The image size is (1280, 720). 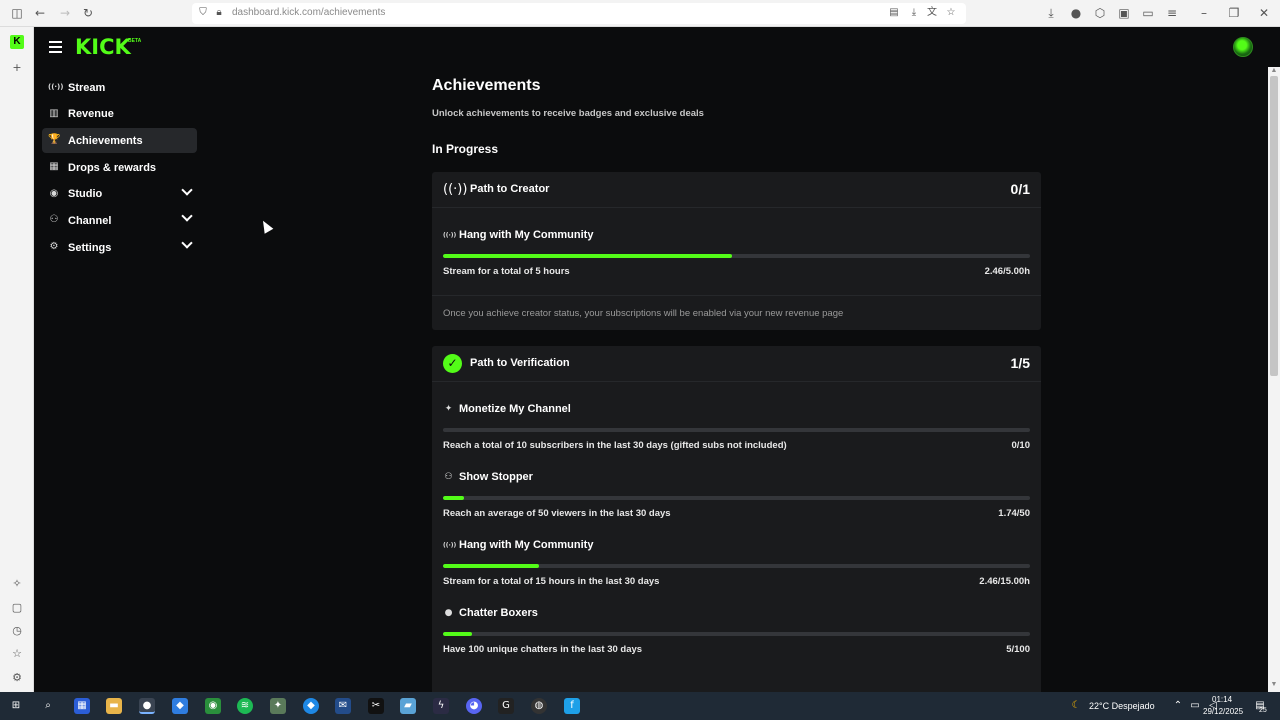 What do you see at coordinates (135, 41) in the screenshot?
I see `beta-badge: BETA` at bounding box center [135, 41].